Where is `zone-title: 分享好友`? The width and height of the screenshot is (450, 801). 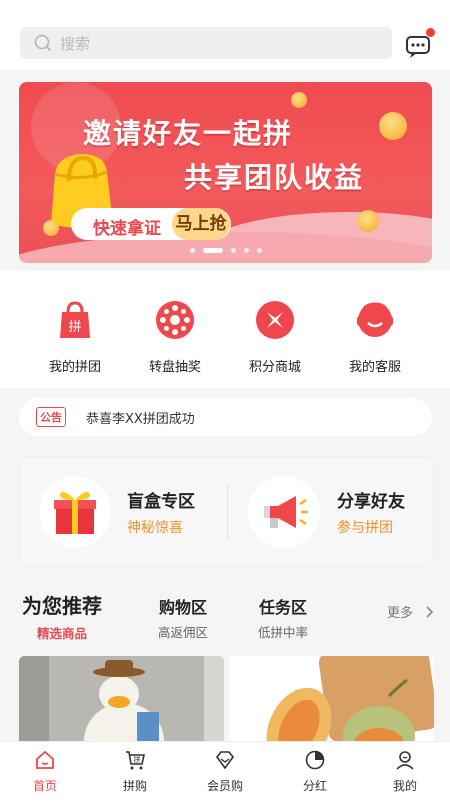 zone-title: 分享好友 is located at coordinates (371, 502).